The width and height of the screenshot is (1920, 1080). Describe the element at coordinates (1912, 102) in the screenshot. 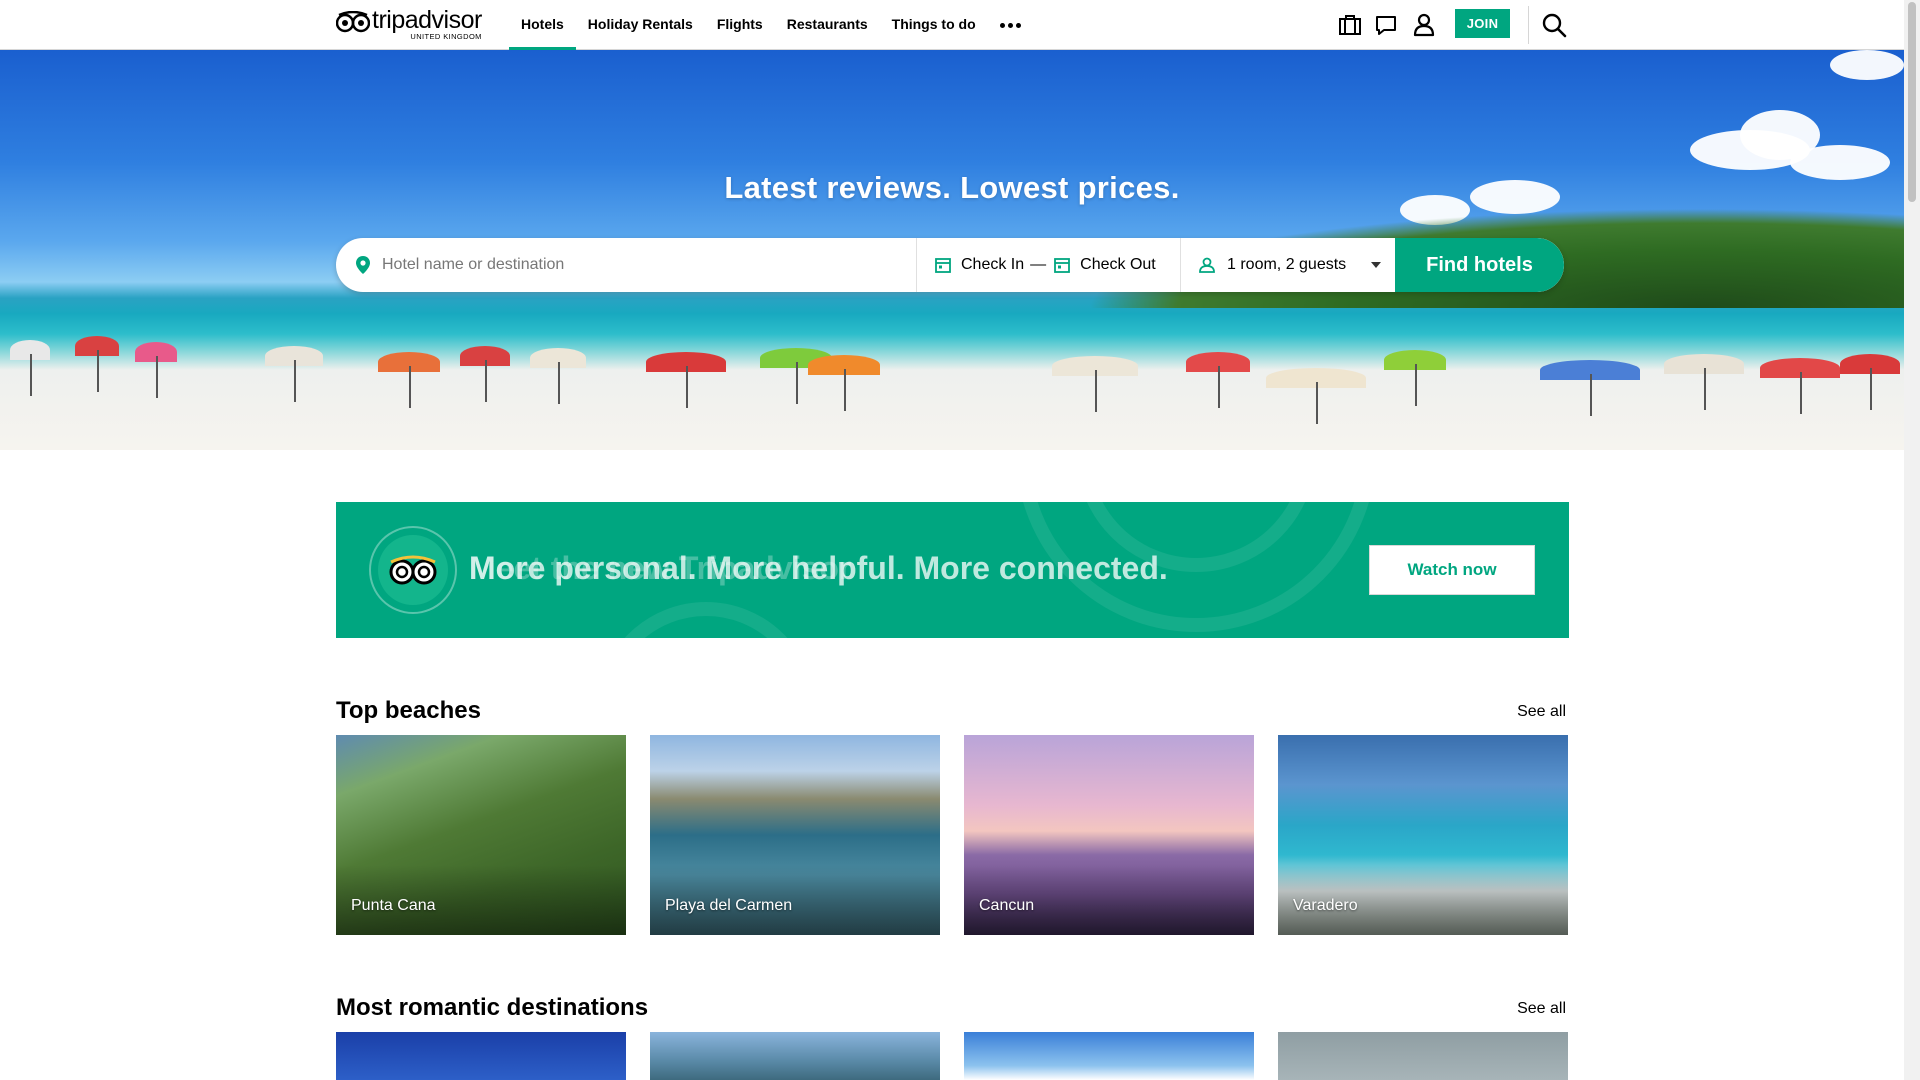

I see `scrollbar-thumb` at that location.